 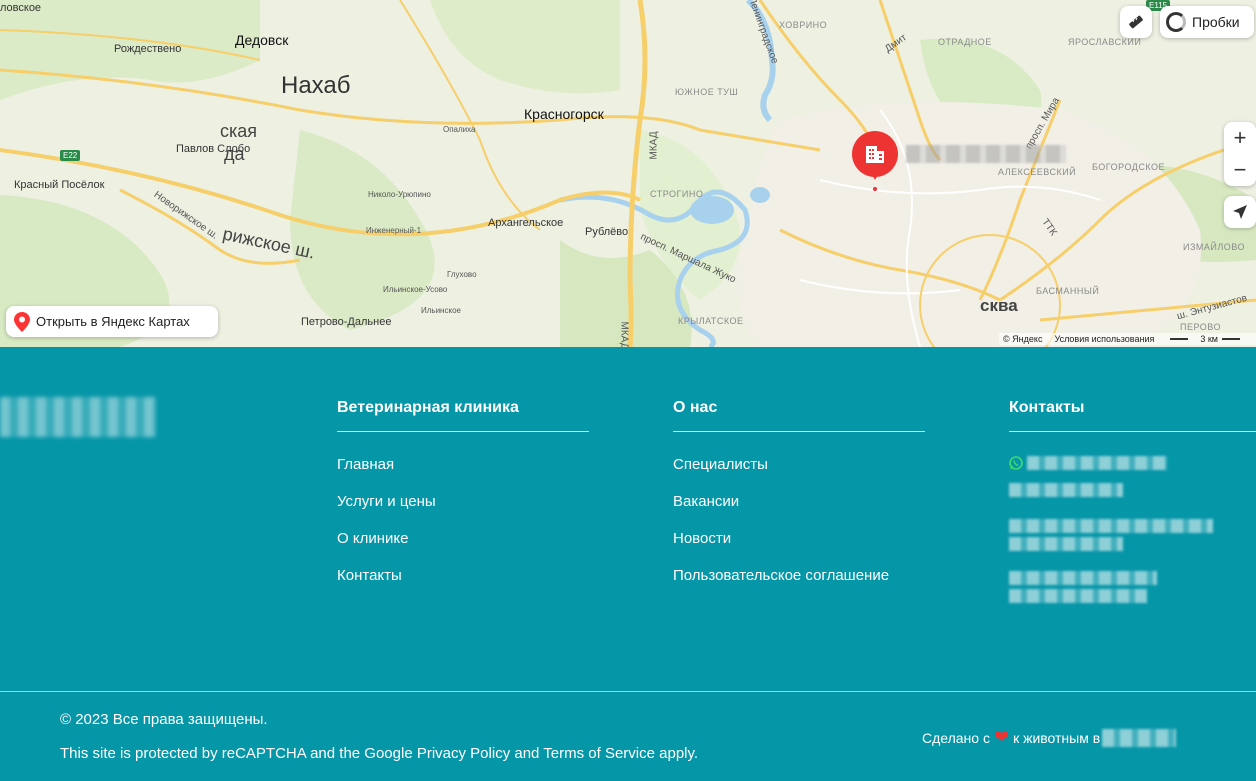 I want to click on whatsapp-icon, so click(x=1016, y=462).